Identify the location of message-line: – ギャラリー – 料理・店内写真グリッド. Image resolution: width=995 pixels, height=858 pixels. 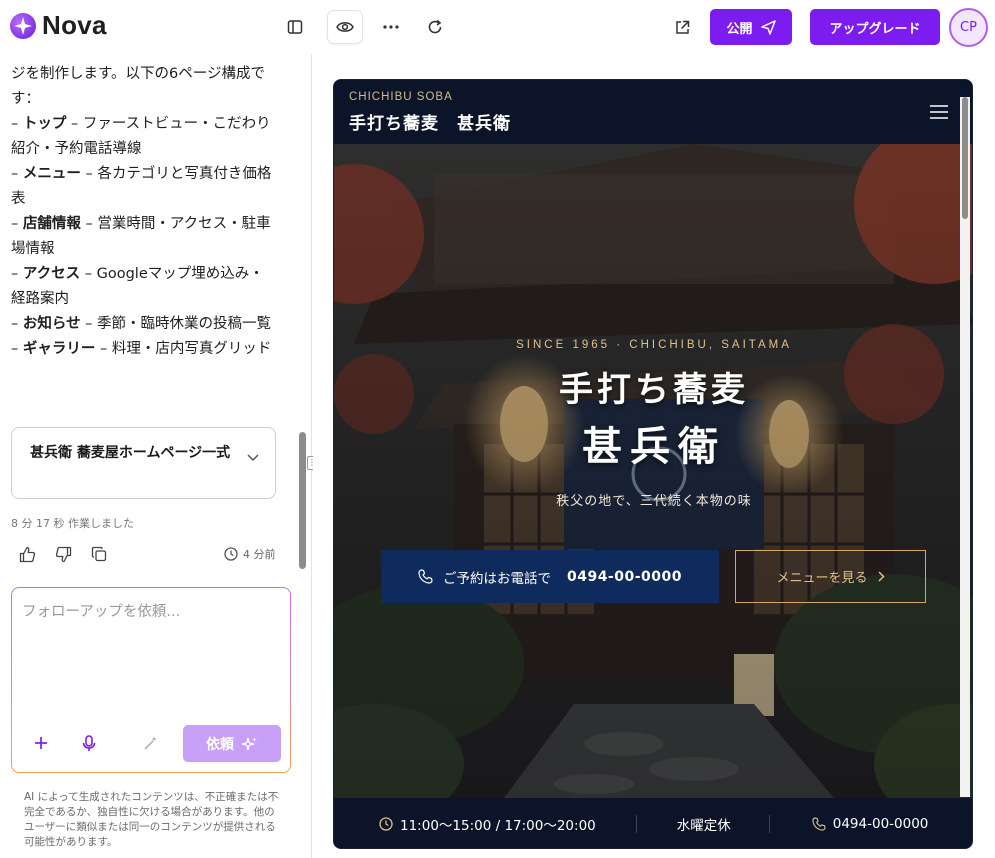
(141, 349).